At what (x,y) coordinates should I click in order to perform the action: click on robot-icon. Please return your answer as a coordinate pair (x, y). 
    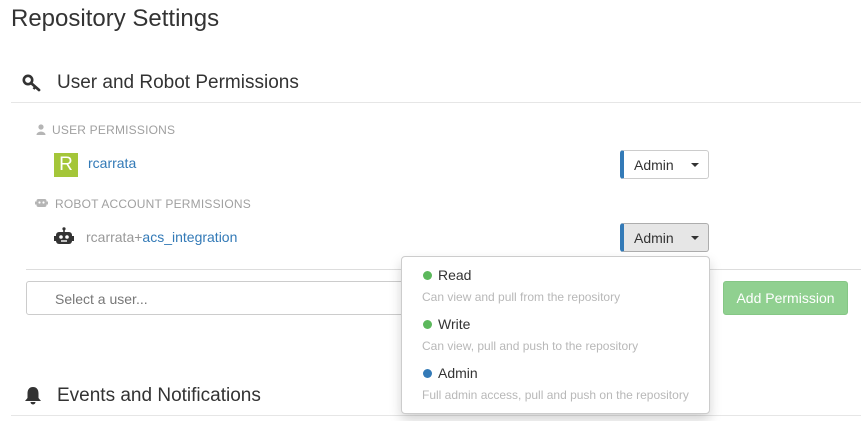
    Looking at the image, I should click on (41, 202).